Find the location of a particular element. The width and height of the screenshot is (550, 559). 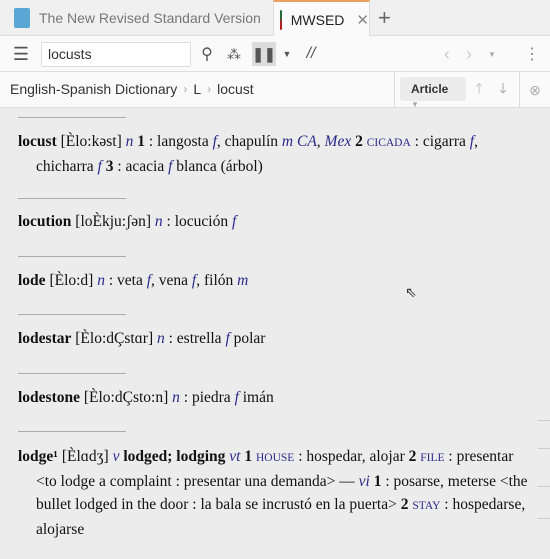

grammar-label: f is located at coordinates (234, 221).